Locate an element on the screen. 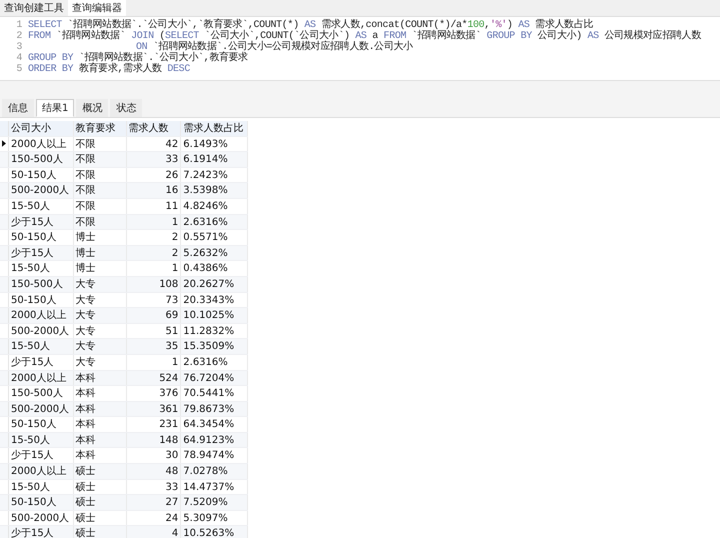 The width and height of the screenshot is (720, 538). table-cell: 26 is located at coordinates (154, 175).